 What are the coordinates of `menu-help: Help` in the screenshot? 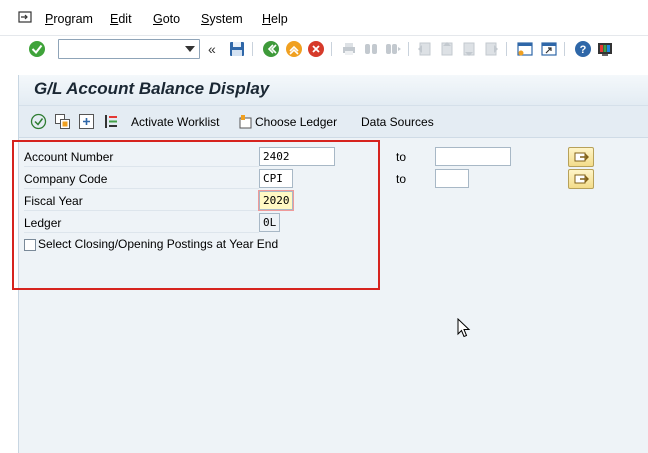 It's located at (275, 19).